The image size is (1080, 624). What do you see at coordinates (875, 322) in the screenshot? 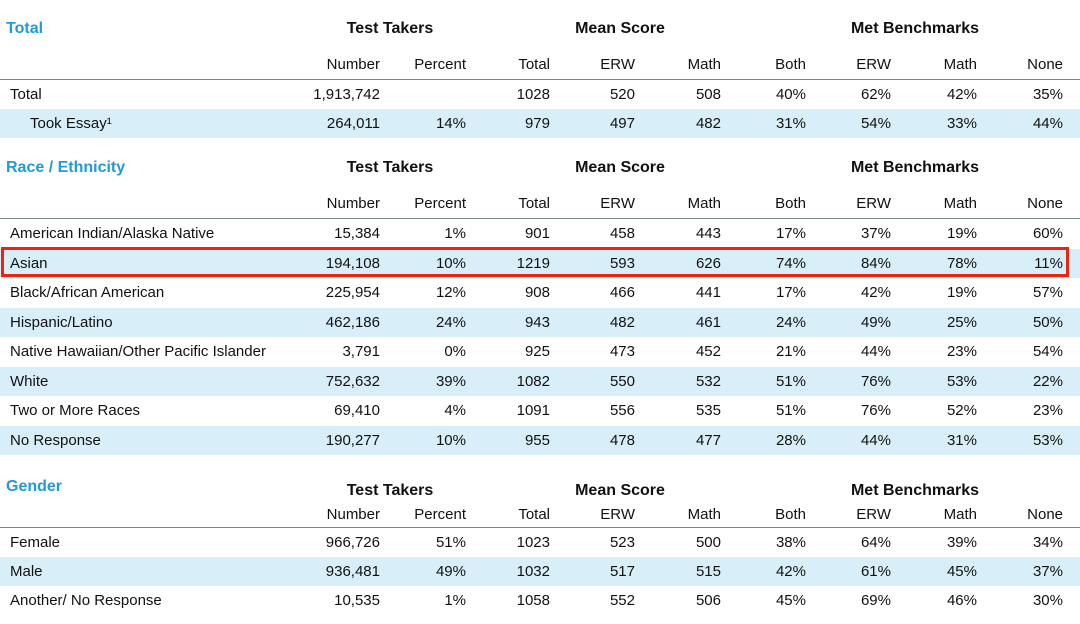
I see `table-cell: 49%` at bounding box center [875, 322].